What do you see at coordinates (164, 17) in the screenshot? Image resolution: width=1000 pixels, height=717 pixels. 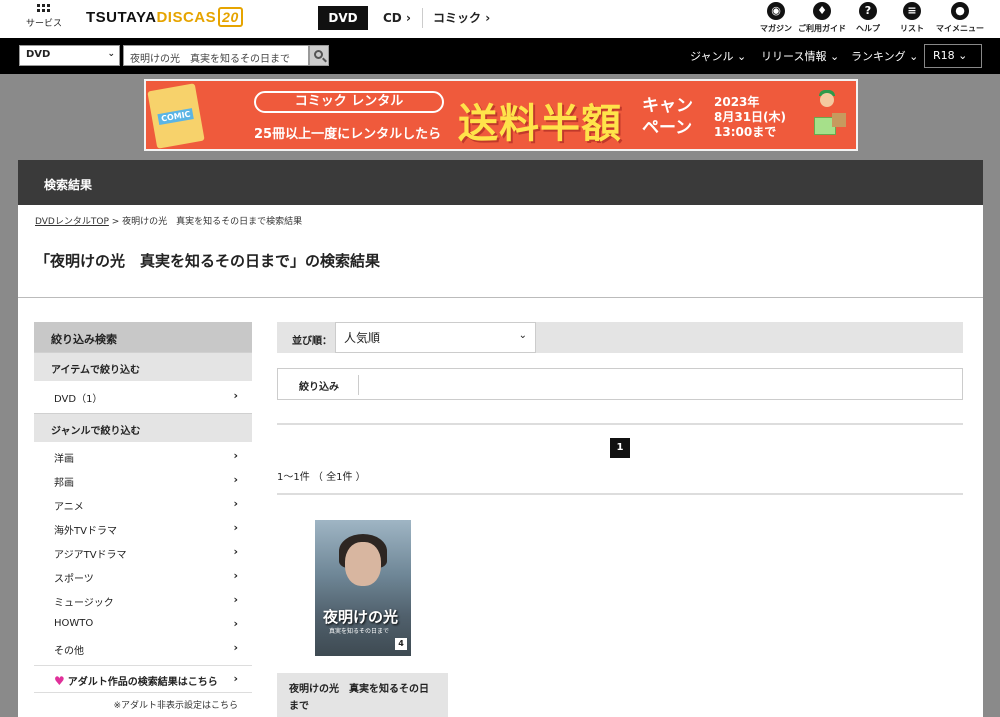 I see `site-logo: TSUTAYADISCAS 20` at bounding box center [164, 17].